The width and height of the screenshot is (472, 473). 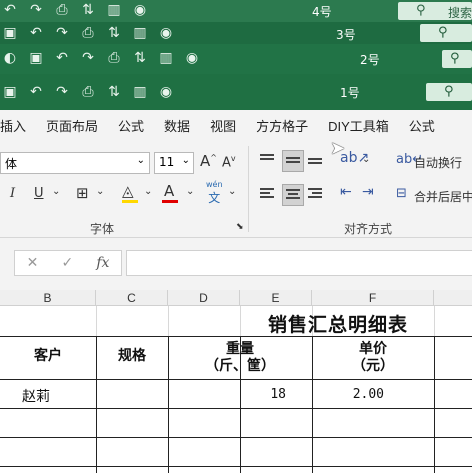 What do you see at coordinates (72, 125) in the screenshot?
I see `tab-page-layout: 页面布局` at bounding box center [72, 125].